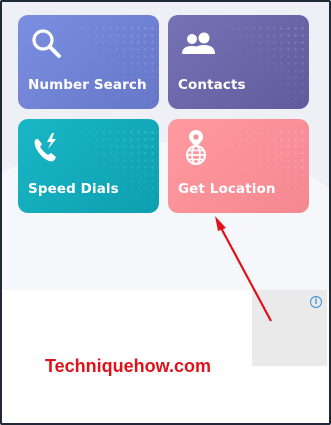 Image resolution: width=331 pixels, height=425 pixels. What do you see at coordinates (316, 302) in the screenshot?
I see `ad-info-icon: i` at bounding box center [316, 302].